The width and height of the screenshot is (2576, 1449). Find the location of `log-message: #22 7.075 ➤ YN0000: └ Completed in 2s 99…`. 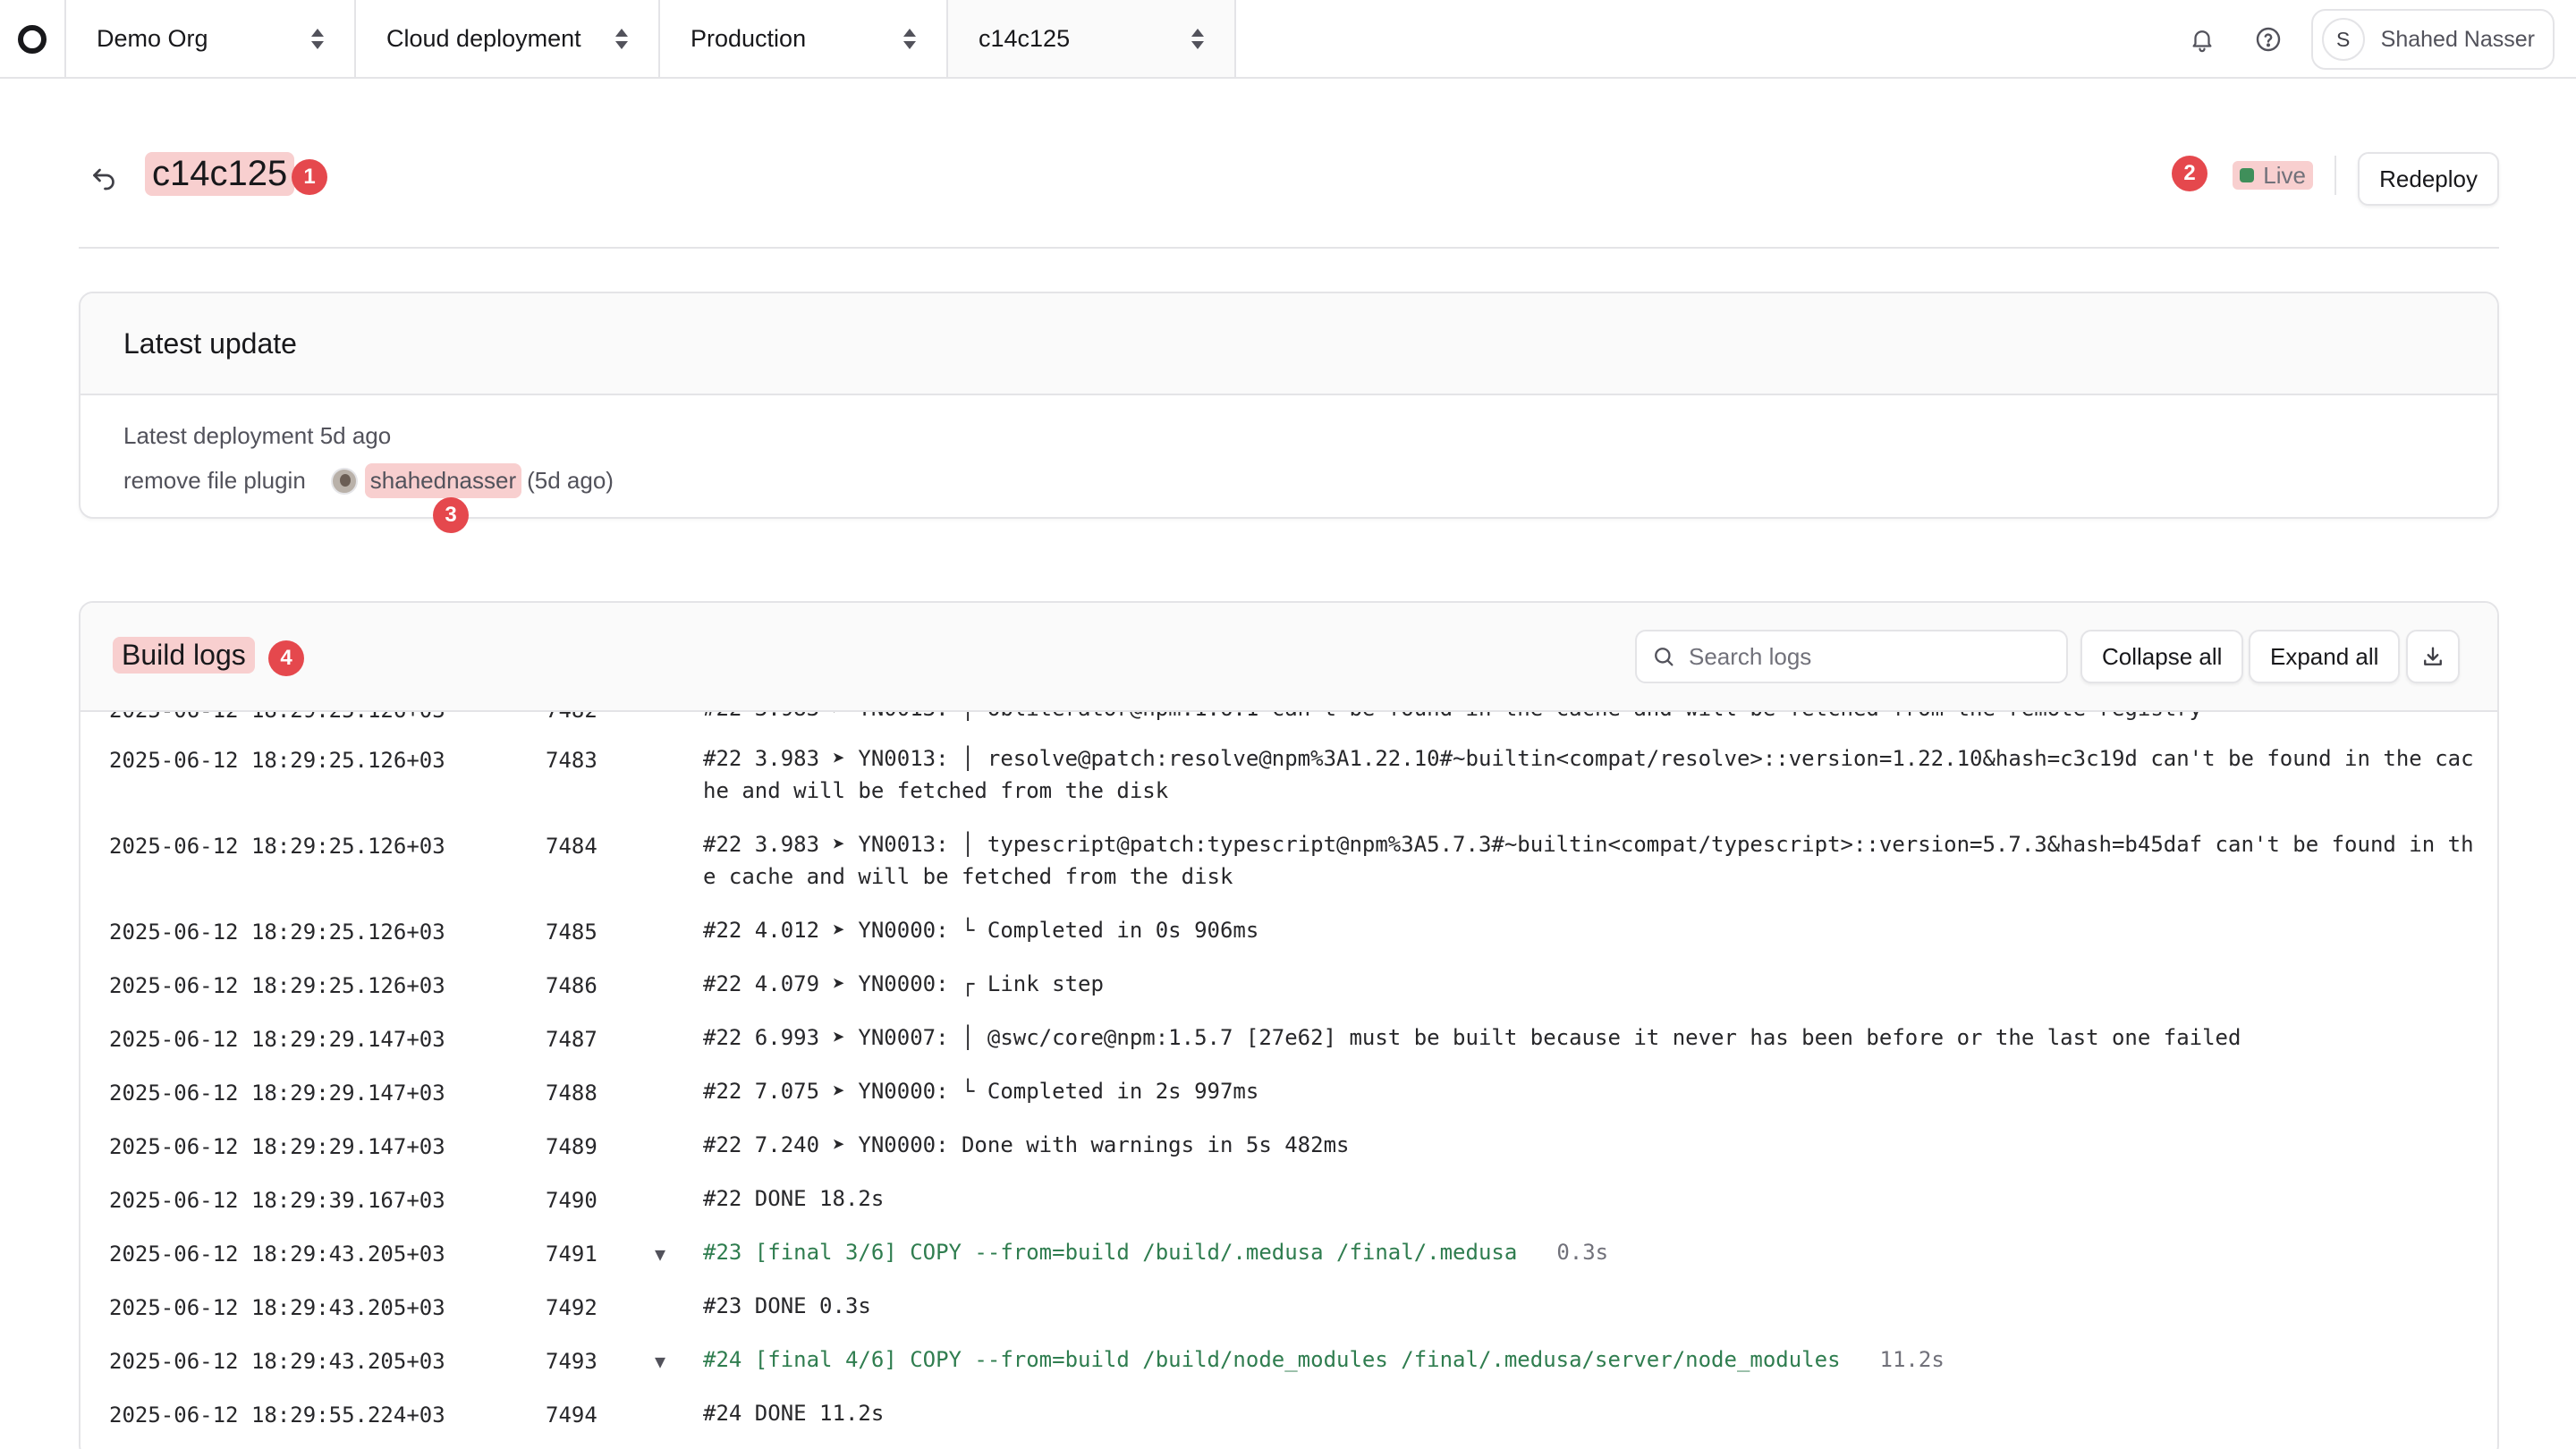

log-message: #22 7.075 ➤ YN0000: └ Completed in 2s 99… is located at coordinates (1588, 1091).